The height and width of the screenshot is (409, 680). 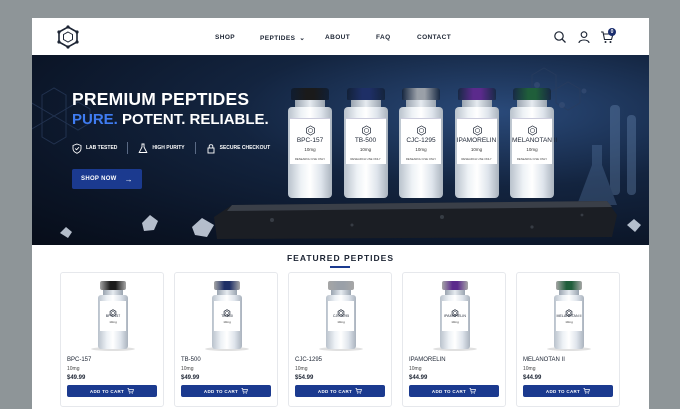 I want to click on badge-secure-checkout: SECURE CHECKOUT, so click(x=238, y=148).